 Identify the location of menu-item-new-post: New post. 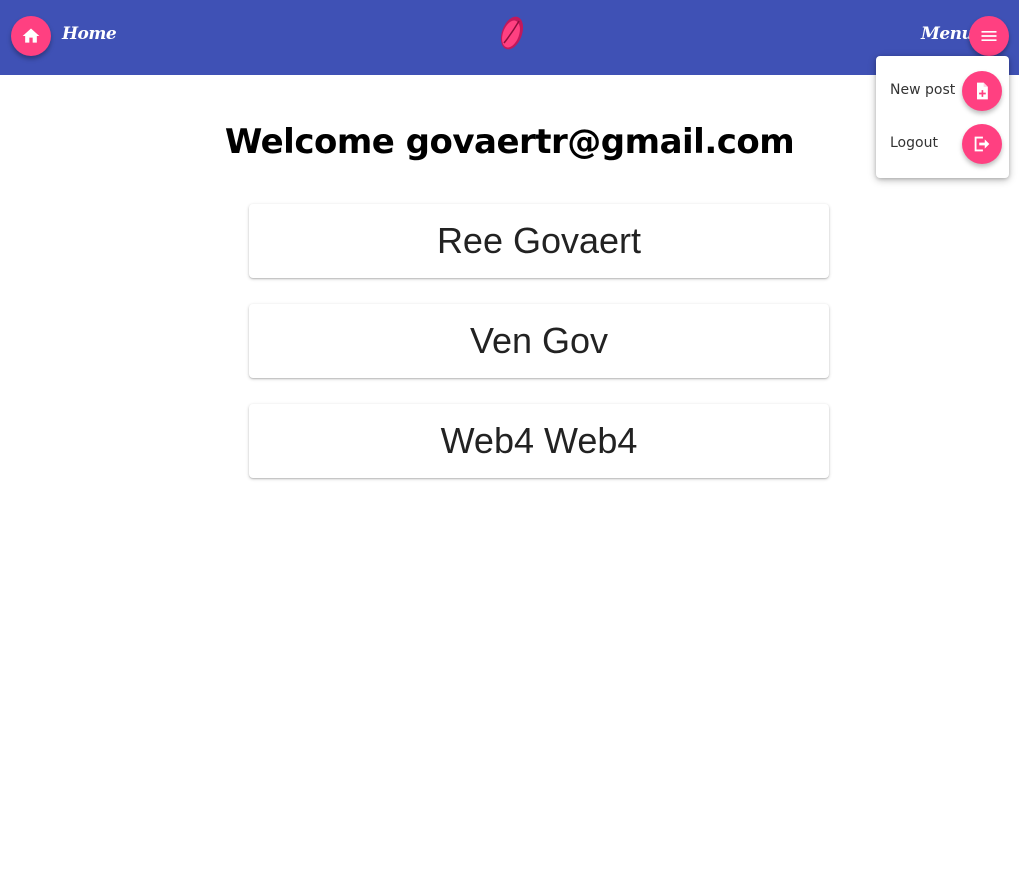
(942, 91).